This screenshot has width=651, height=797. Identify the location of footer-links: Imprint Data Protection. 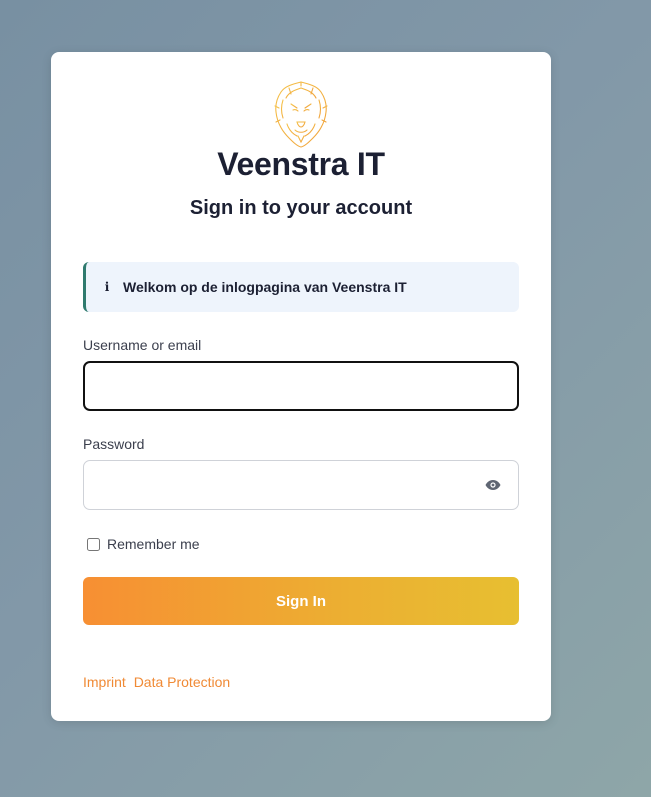
(158, 682).